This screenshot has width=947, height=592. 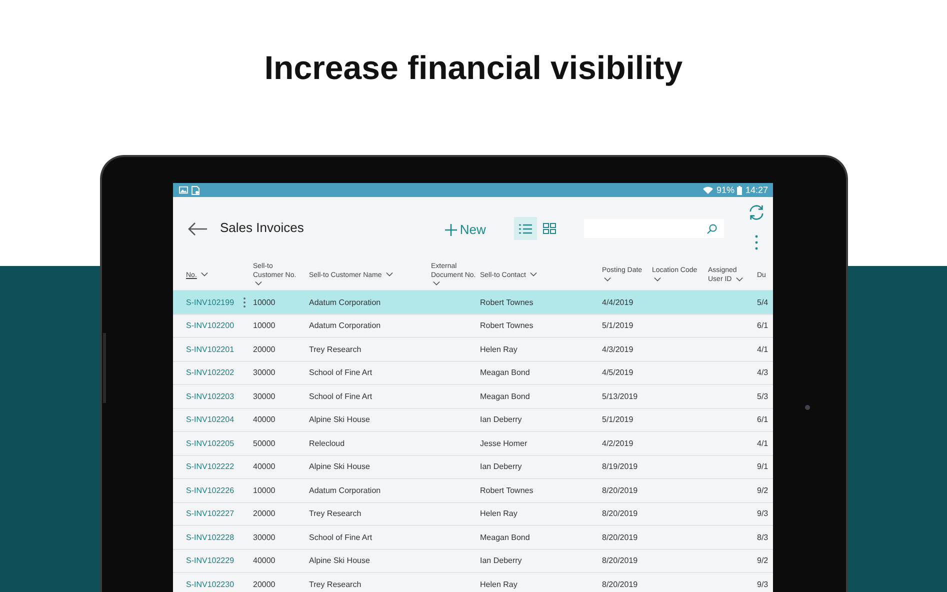 I want to click on table-cell: Jesse Homer, so click(x=504, y=443).